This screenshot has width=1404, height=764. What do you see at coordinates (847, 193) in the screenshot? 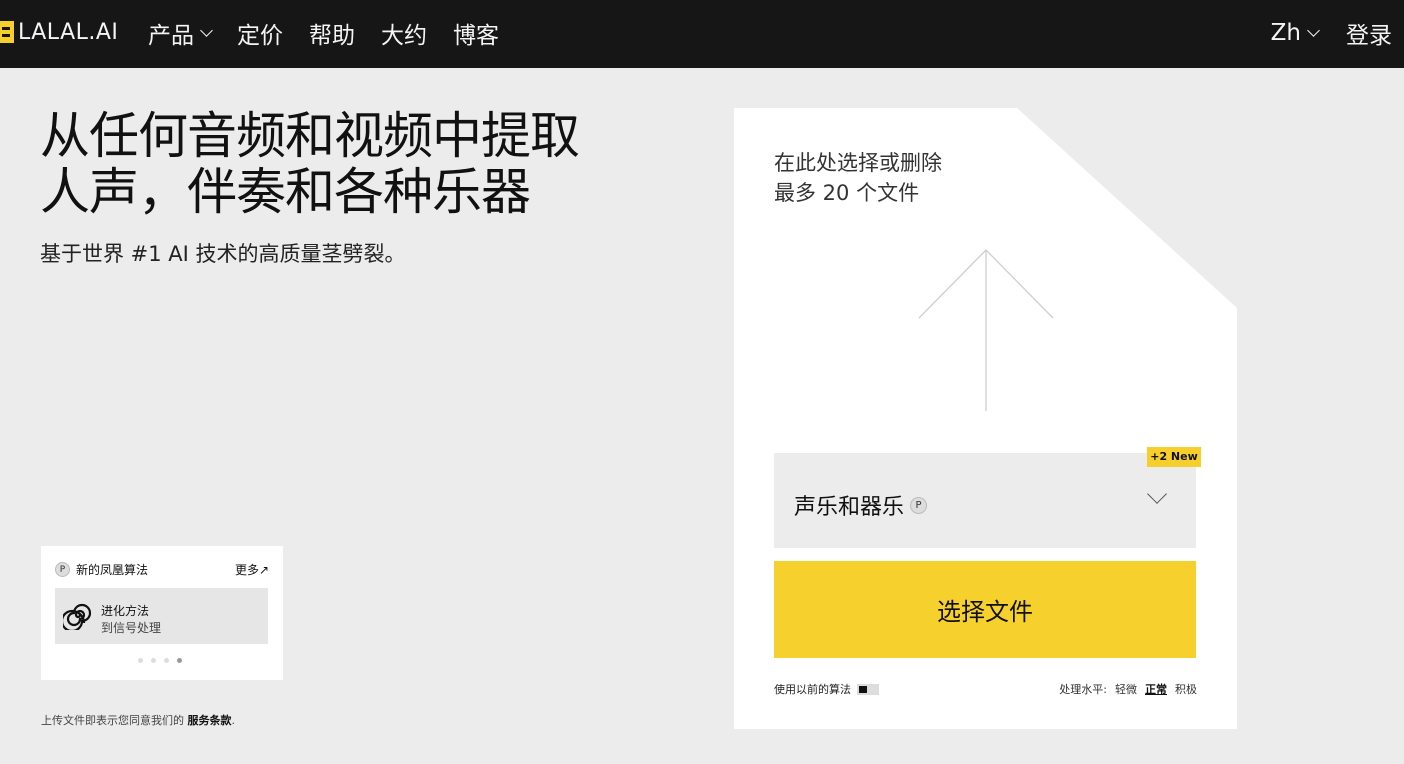
I see `dropzone-hint-line2: 最多 20 个文件` at bounding box center [847, 193].